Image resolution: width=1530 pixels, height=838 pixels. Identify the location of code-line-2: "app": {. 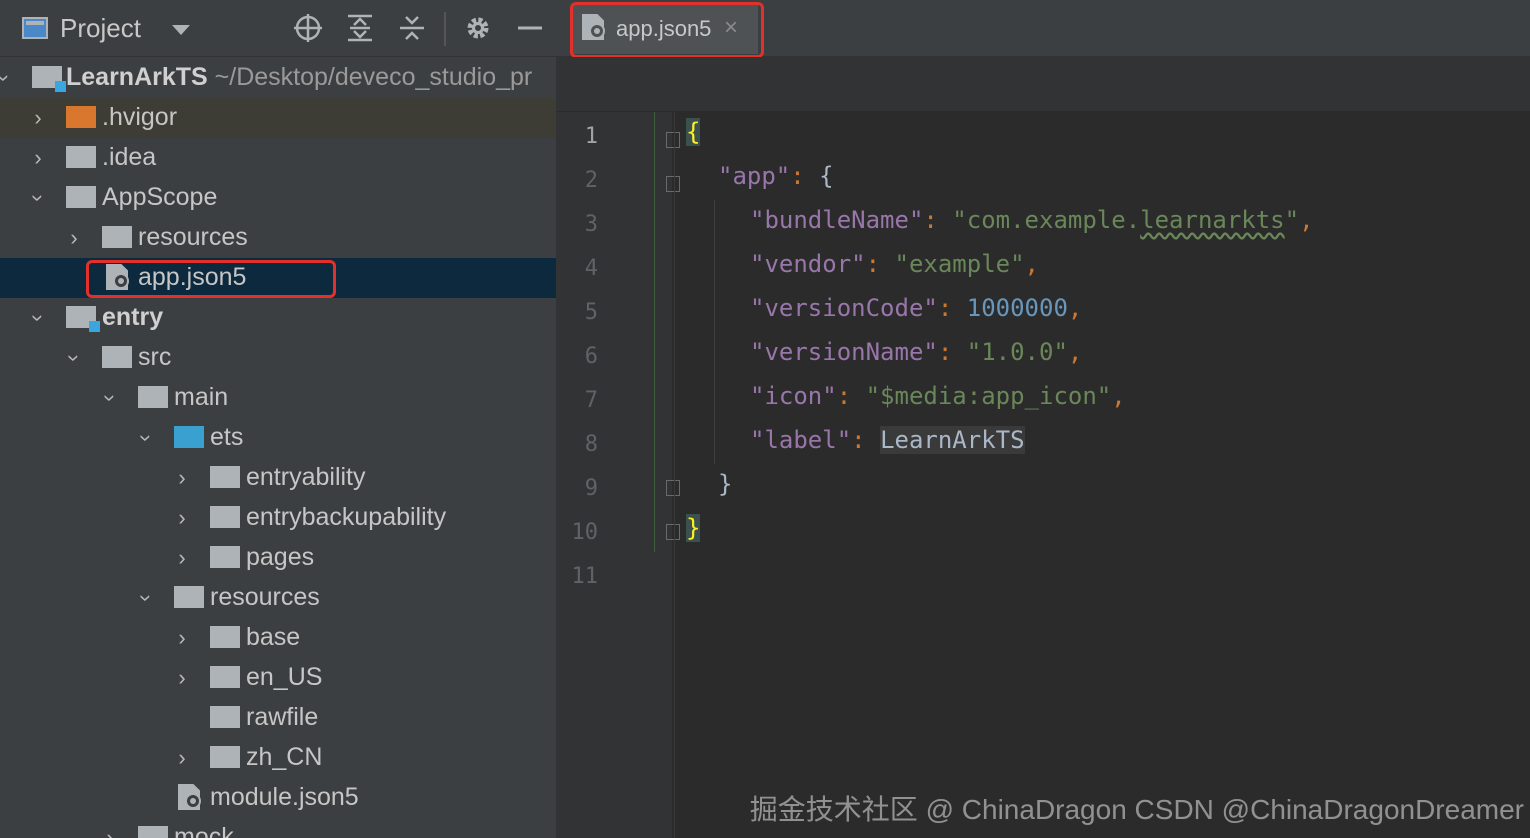
(776, 176).